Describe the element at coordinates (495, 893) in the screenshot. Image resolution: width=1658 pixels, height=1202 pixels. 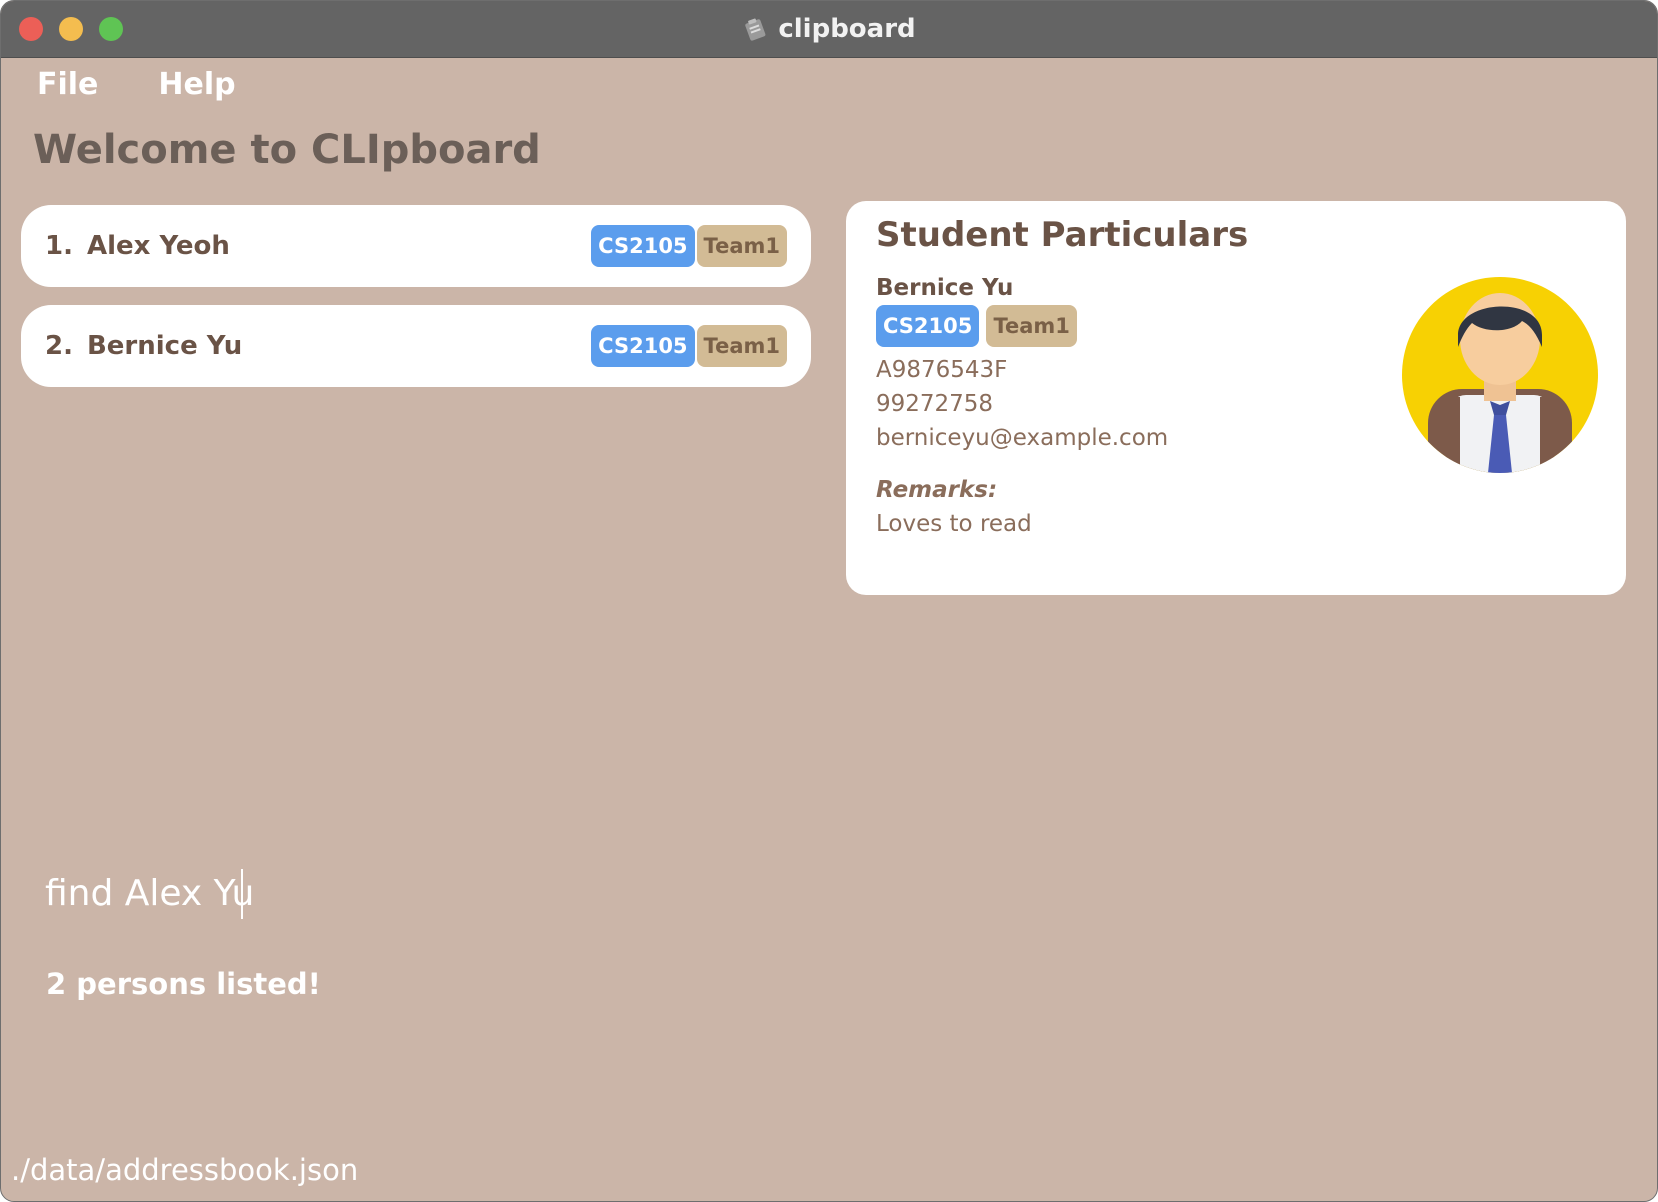
I see `command-input` at that location.